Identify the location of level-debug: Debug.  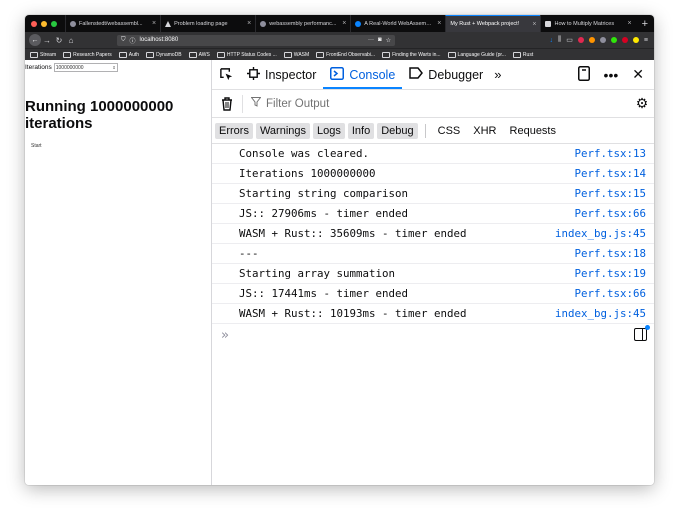
(397, 130).